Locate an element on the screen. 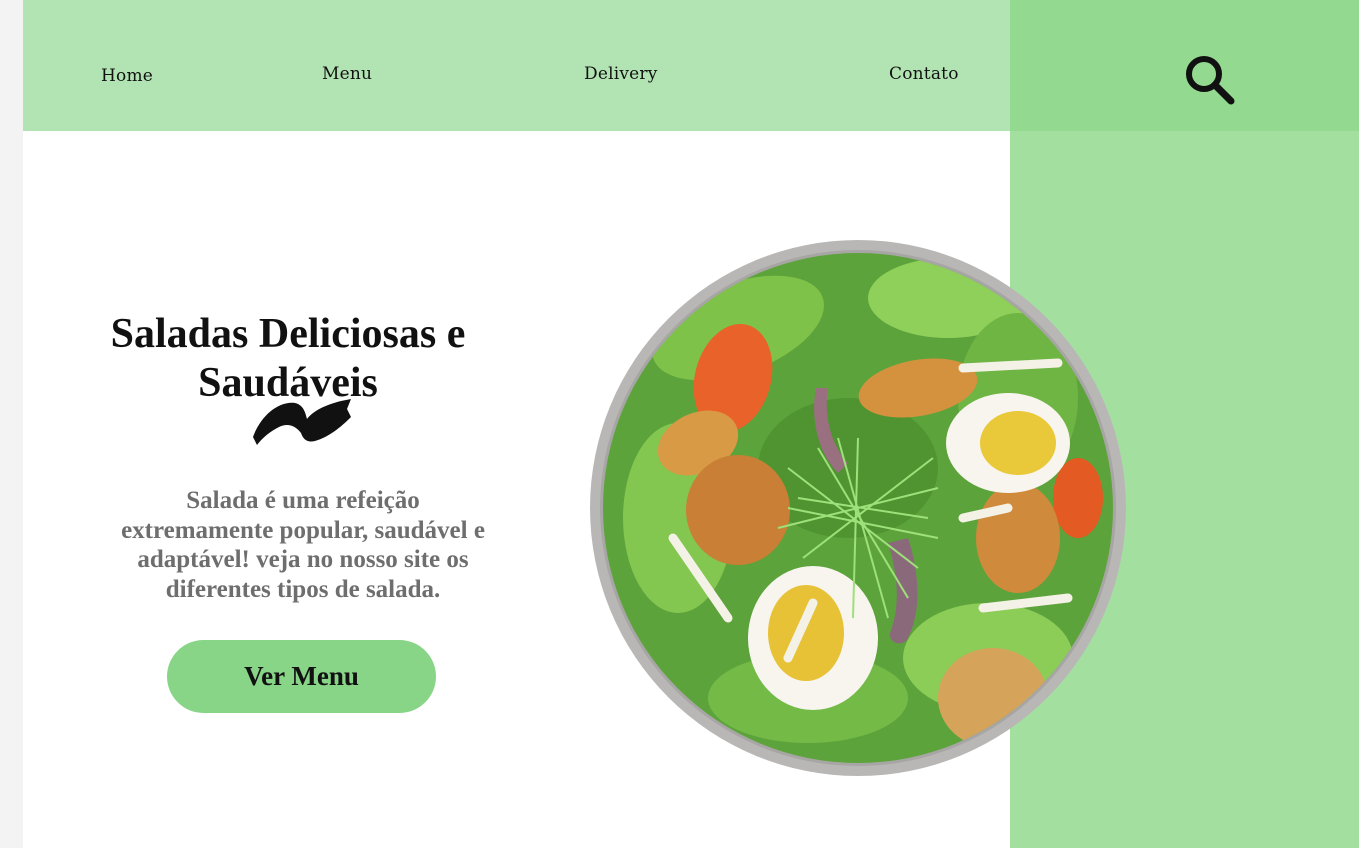  nav-delivery-link: Delivery is located at coordinates (621, 74).